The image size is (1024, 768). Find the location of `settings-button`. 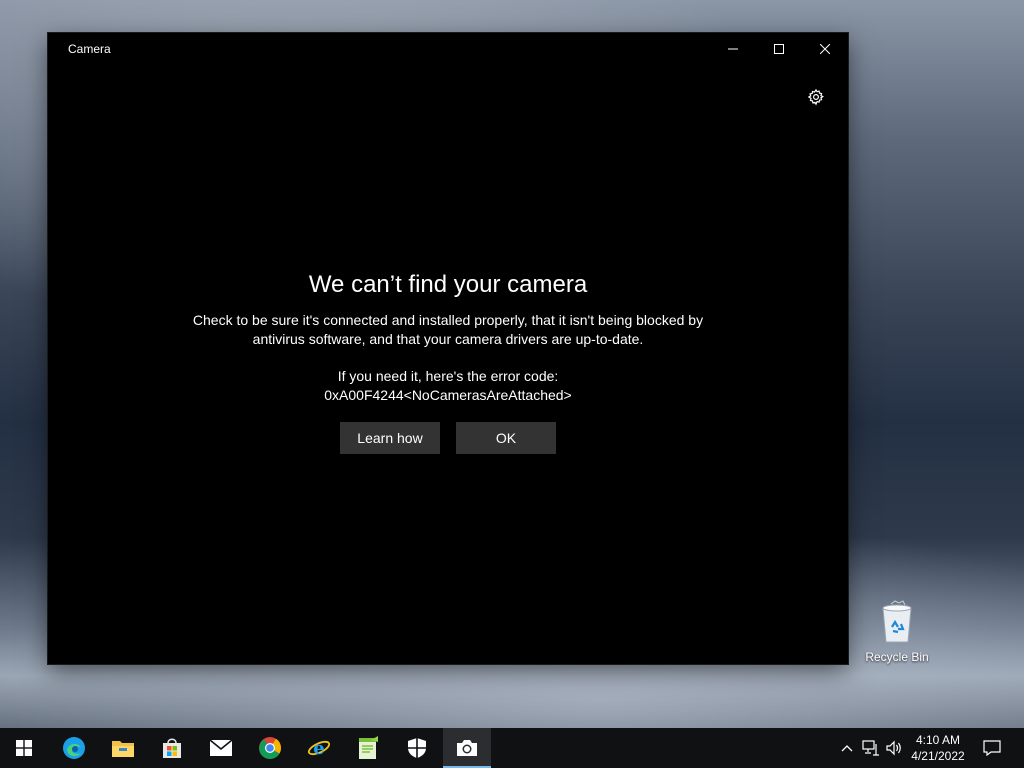

settings-button is located at coordinates (816, 97).